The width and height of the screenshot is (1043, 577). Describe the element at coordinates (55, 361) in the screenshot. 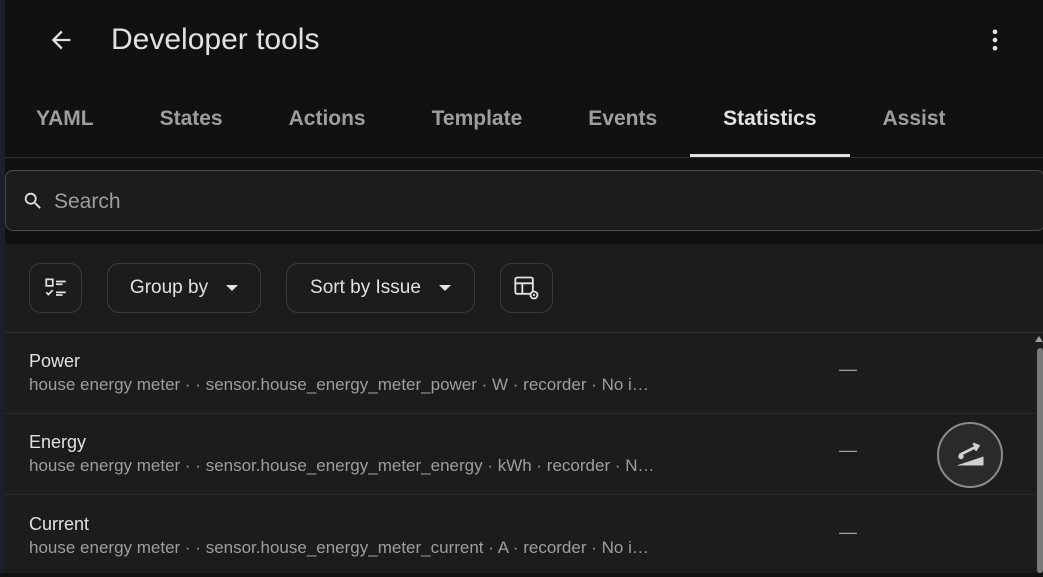

I see `row-title: Power` at that location.